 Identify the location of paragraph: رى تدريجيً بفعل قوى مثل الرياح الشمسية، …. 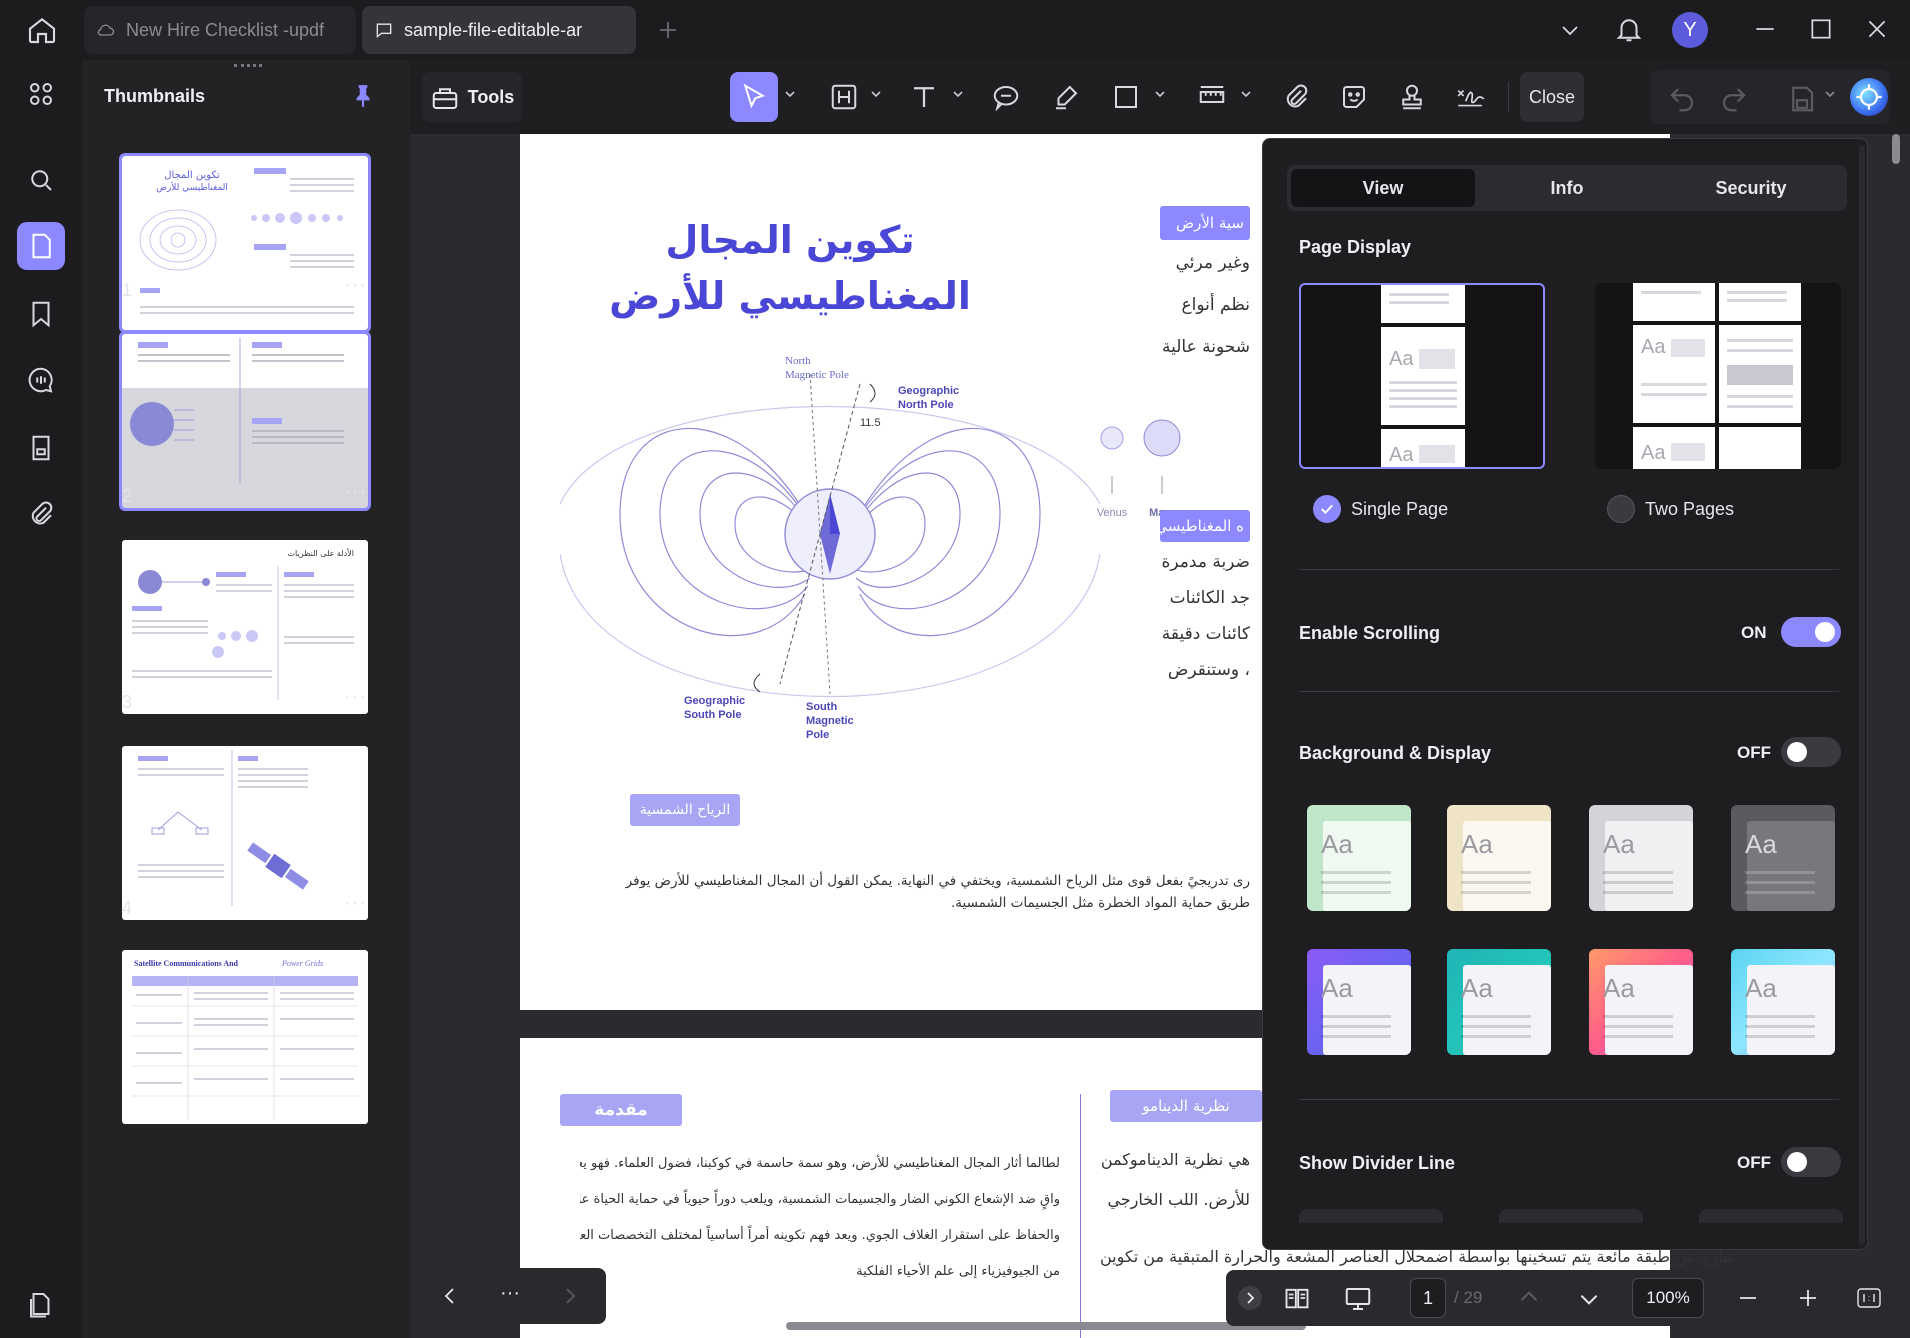
(935, 892).